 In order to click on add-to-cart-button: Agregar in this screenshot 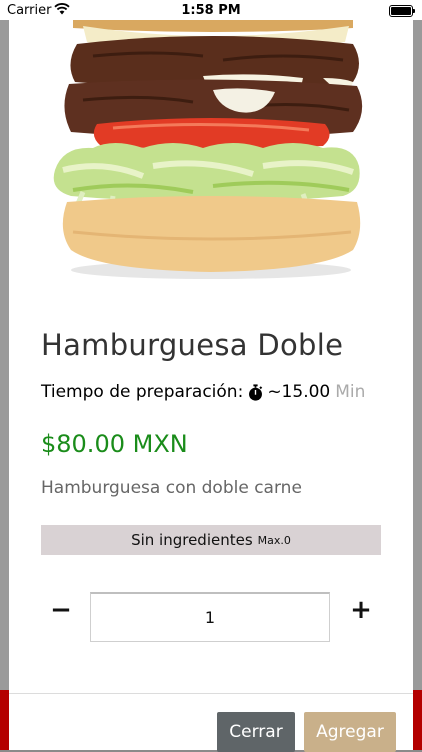, I will do `click(350, 732)`.